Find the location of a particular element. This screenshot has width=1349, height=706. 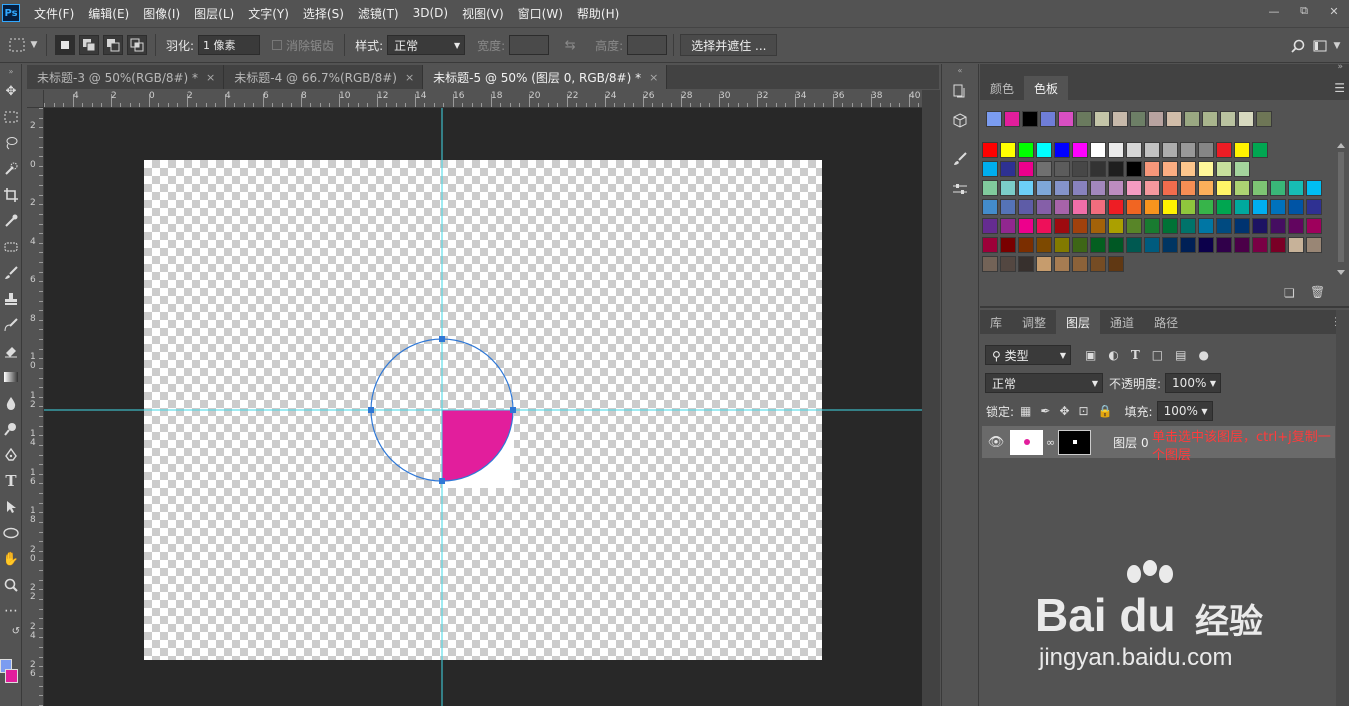

ellipse-tool-icon is located at coordinates (11, 533).